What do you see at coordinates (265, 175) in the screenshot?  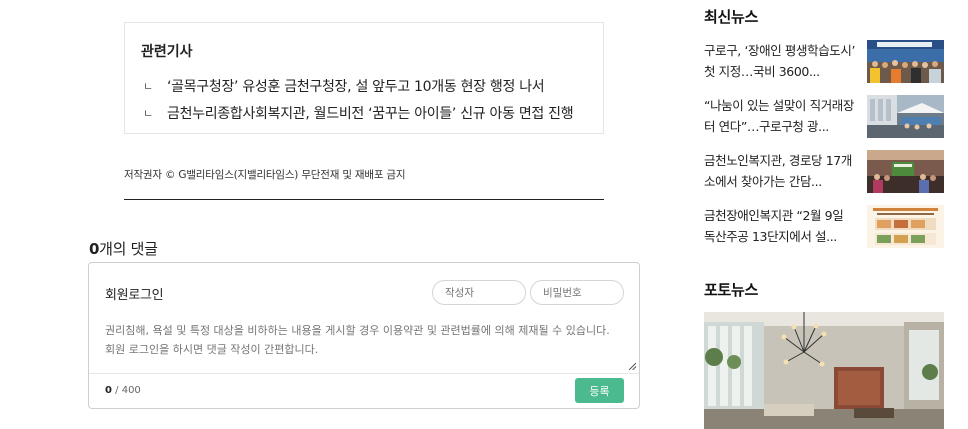 I see `copyright-notice: 저작권자 © G밸리타임스(지밸리타임스) 무단전재 및 재배포 금지` at bounding box center [265, 175].